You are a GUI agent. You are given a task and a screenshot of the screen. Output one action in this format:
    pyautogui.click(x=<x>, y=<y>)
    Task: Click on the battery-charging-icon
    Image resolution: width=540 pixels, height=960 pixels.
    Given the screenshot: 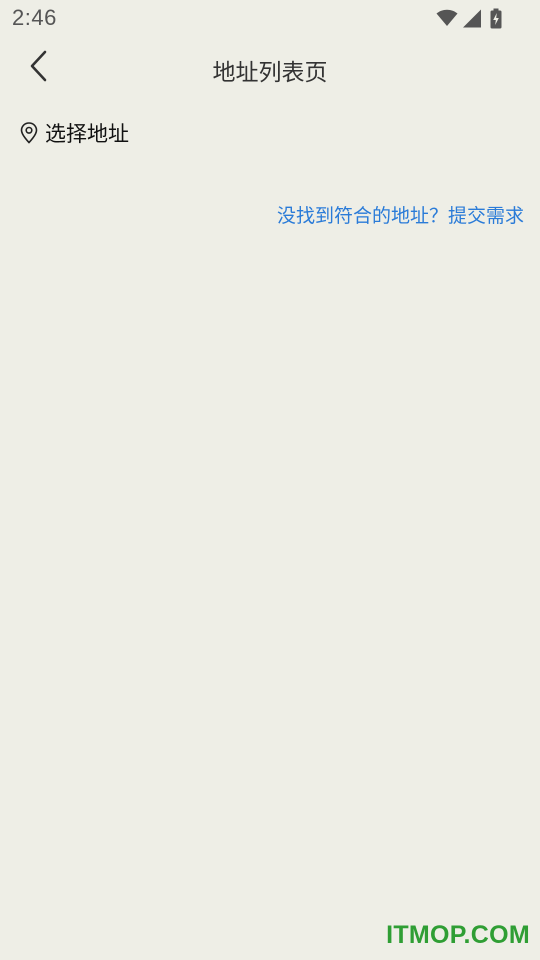 What is the action you would take?
    pyautogui.click(x=496, y=18)
    